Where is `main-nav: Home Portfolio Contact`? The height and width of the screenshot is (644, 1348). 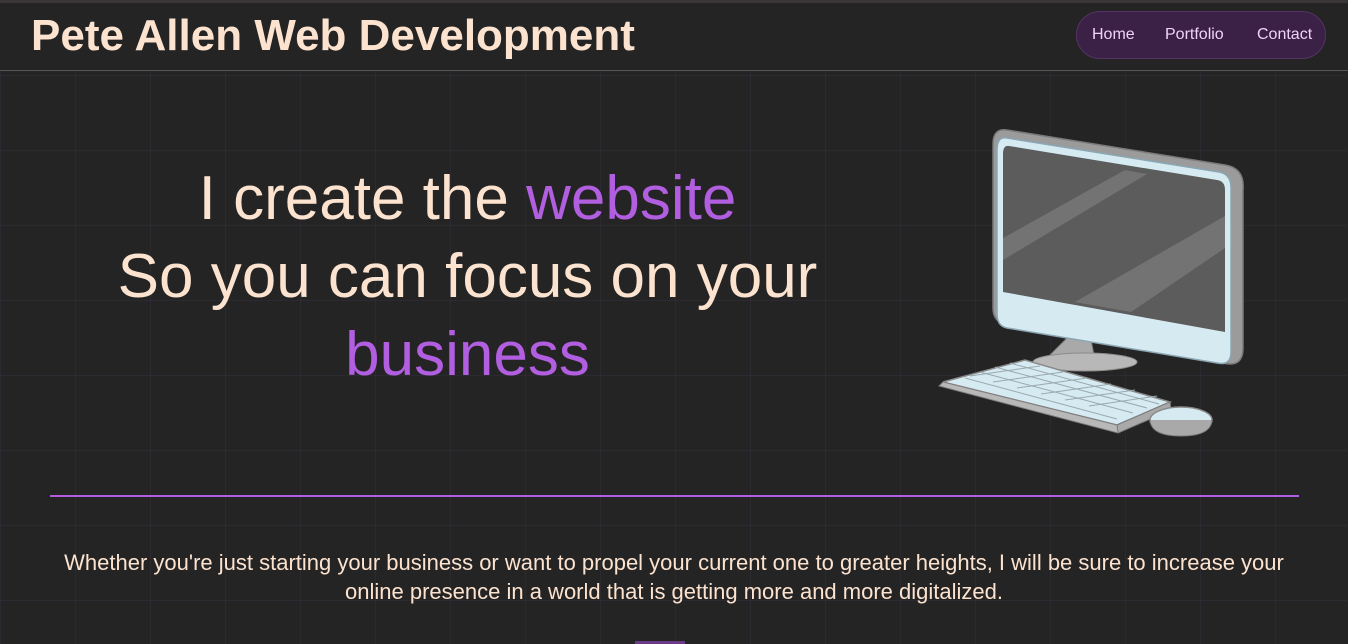
main-nav: Home Portfolio Contact is located at coordinates (1201, 35).